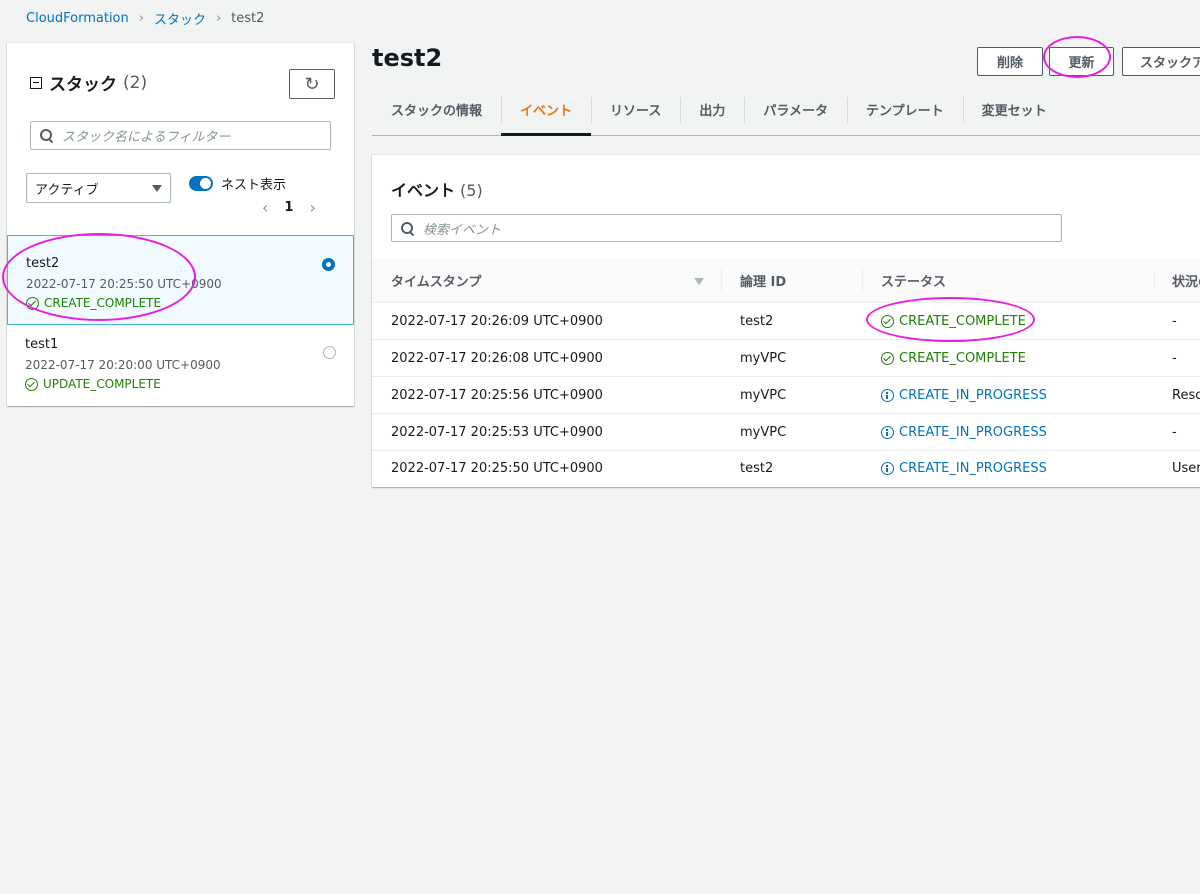 The image size is (1200, 894). Describe the element at coordinates (546, 115) in the screenshot. I see `tab-events: イベント` at that location.